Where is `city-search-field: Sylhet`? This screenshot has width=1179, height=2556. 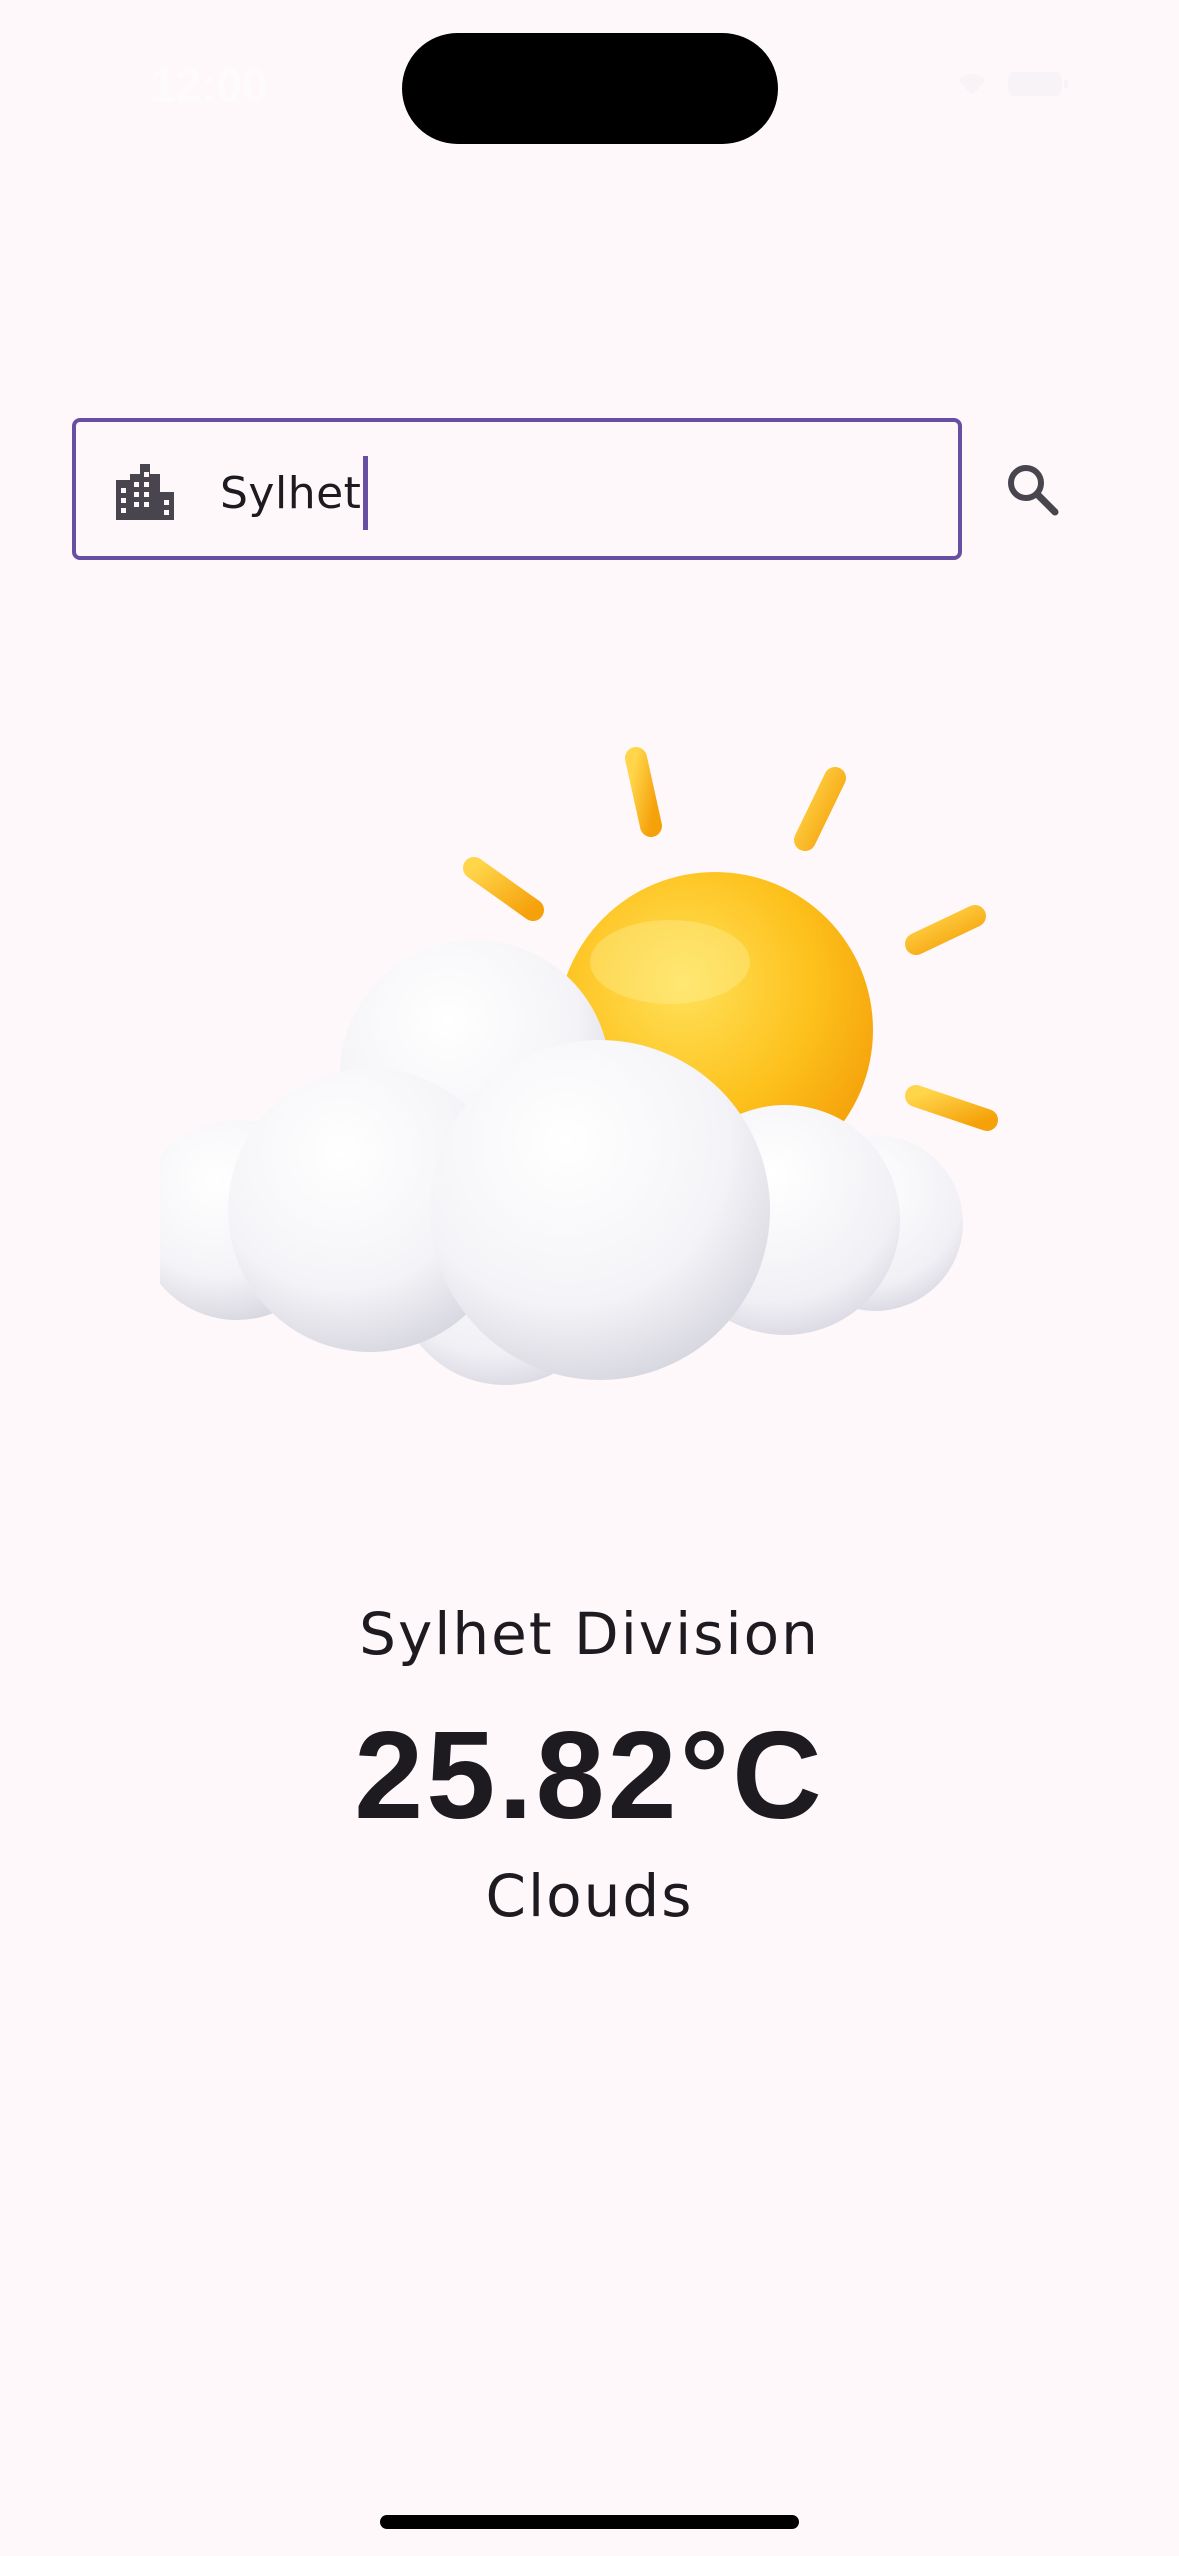
city-search-field: Sylhet is located at coordinates (517, 489).